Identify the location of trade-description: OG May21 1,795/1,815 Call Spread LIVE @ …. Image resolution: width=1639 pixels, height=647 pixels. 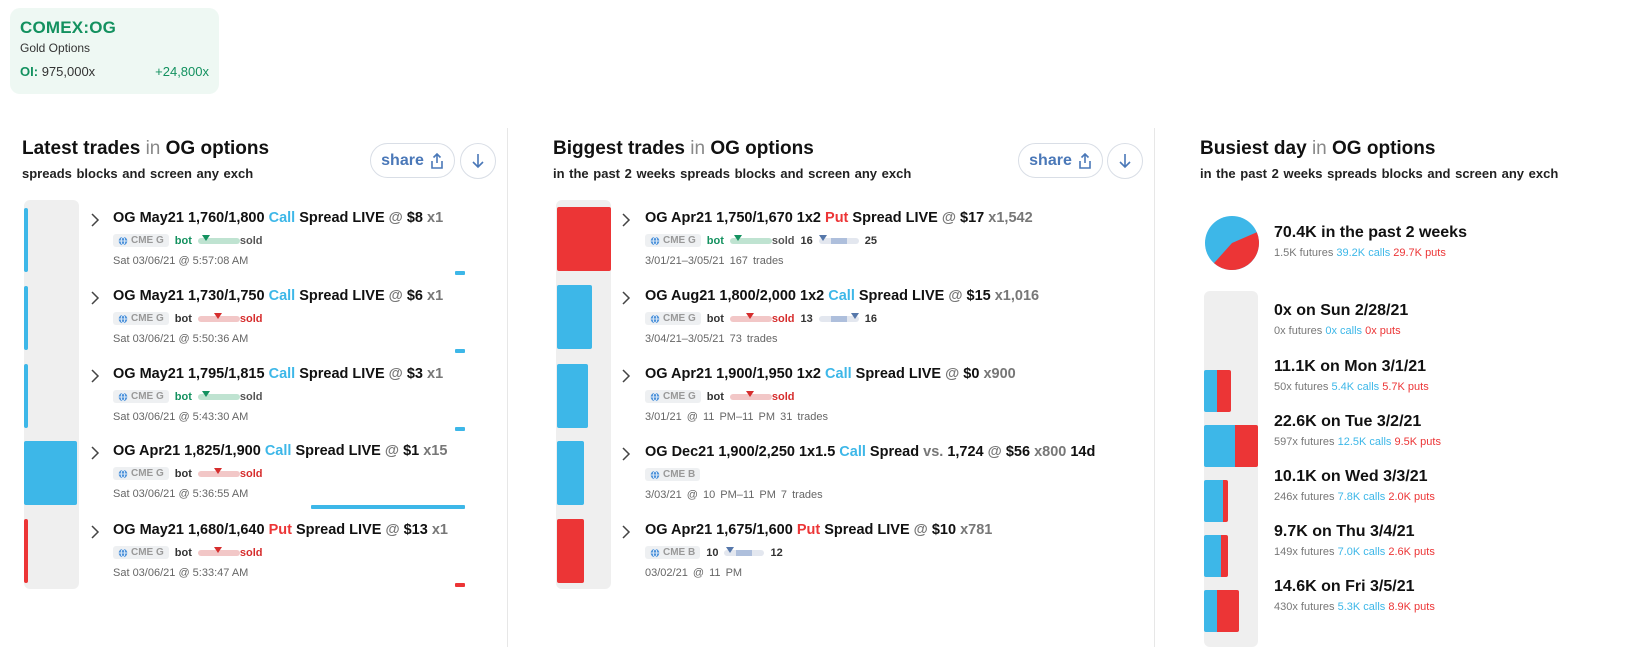
(278, 374).